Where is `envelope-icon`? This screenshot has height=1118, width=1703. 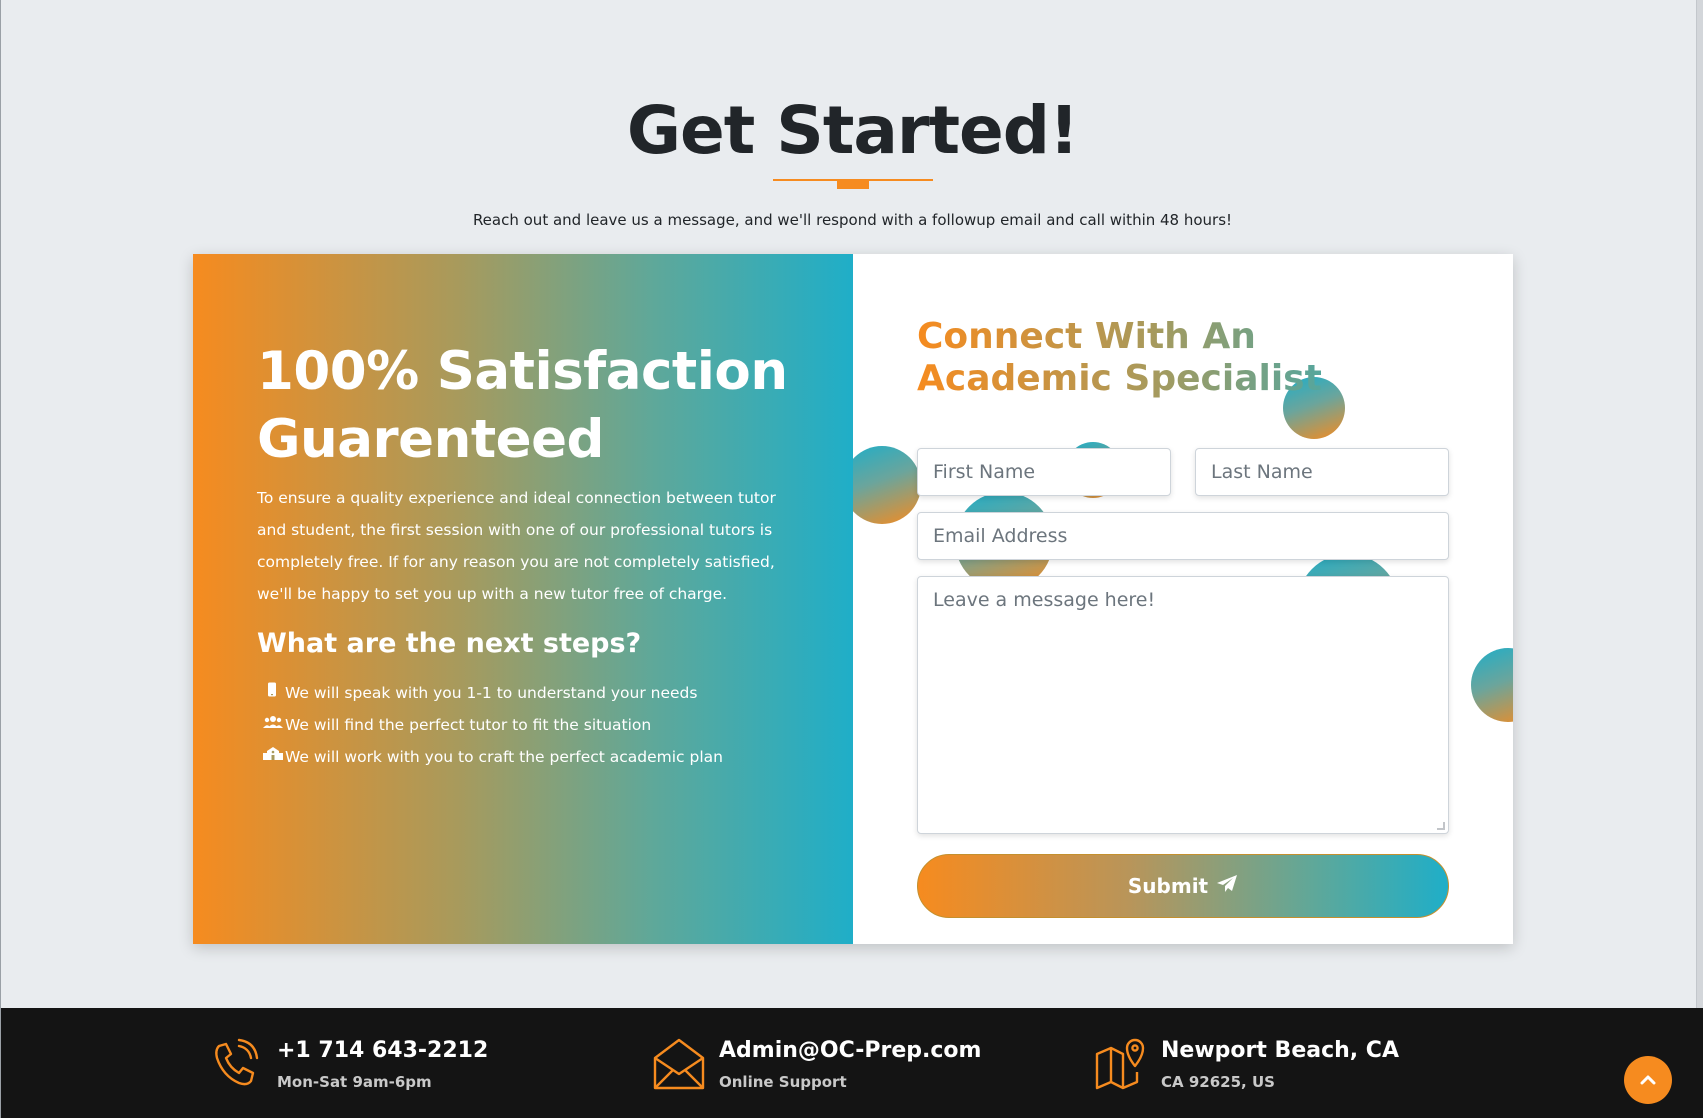 envelope-icon is located at coordinates (679, 1064).